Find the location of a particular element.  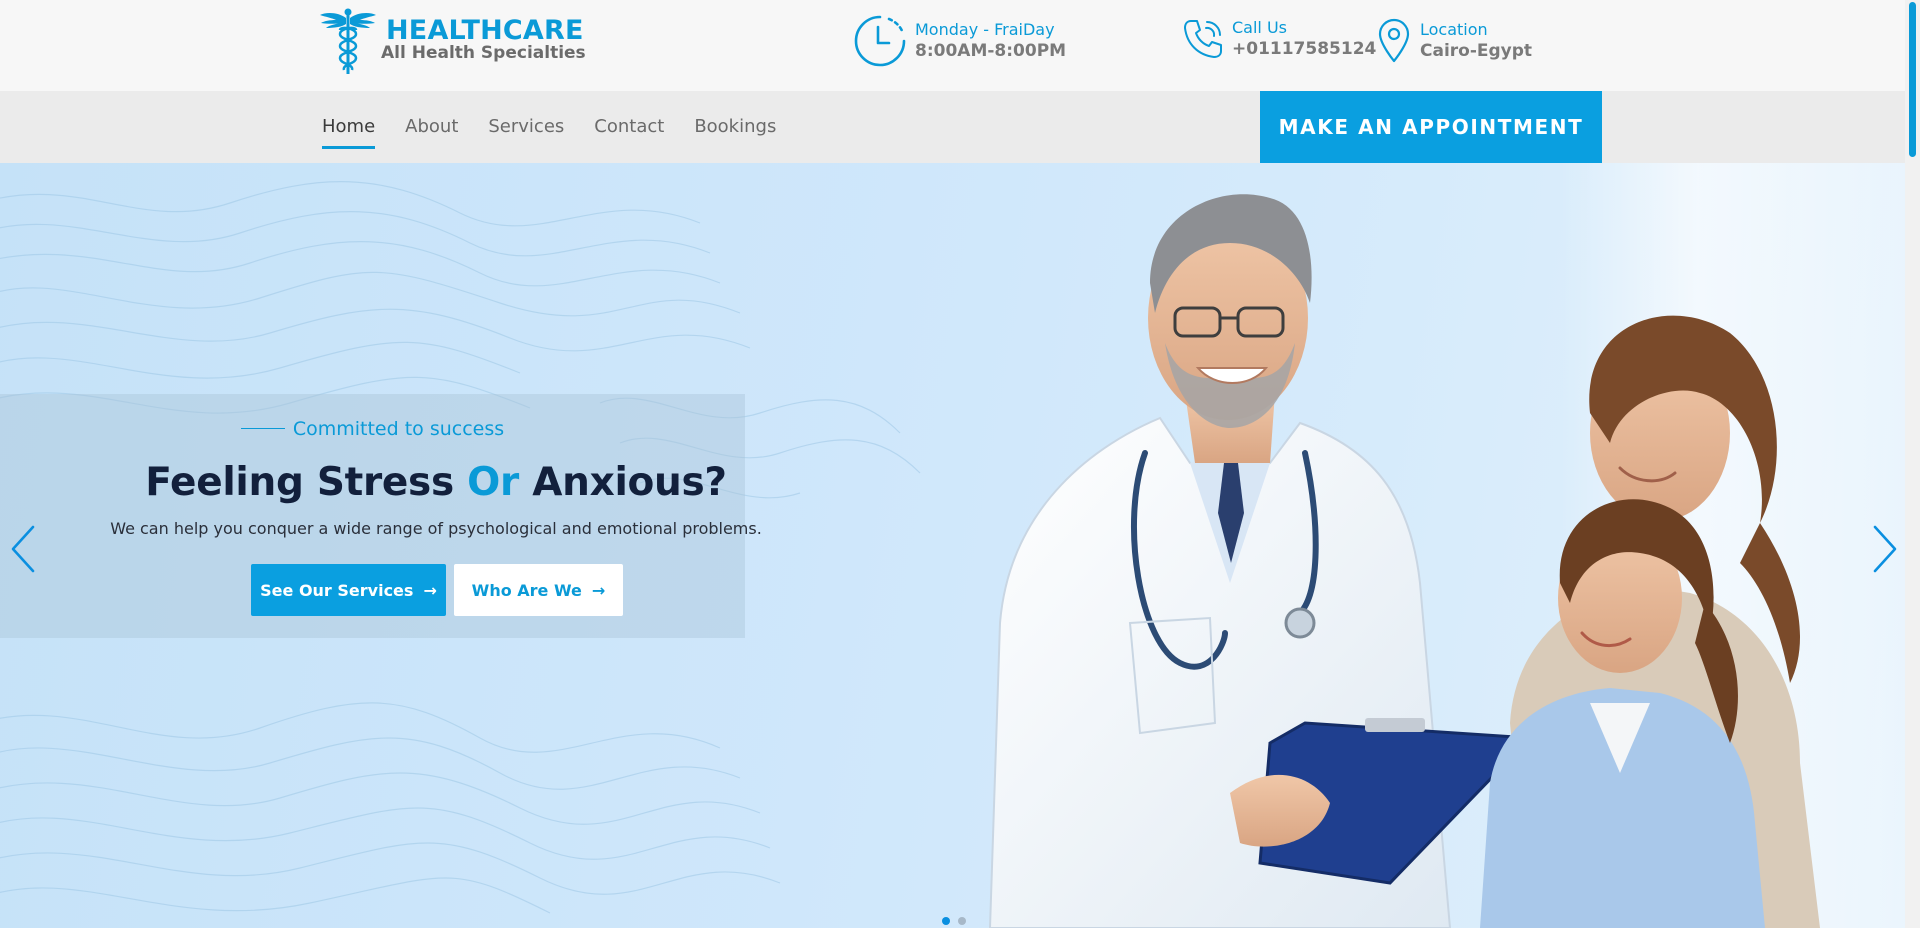

hours-value: 8:00AM-8:00PM is located at coordinates (991, 51).